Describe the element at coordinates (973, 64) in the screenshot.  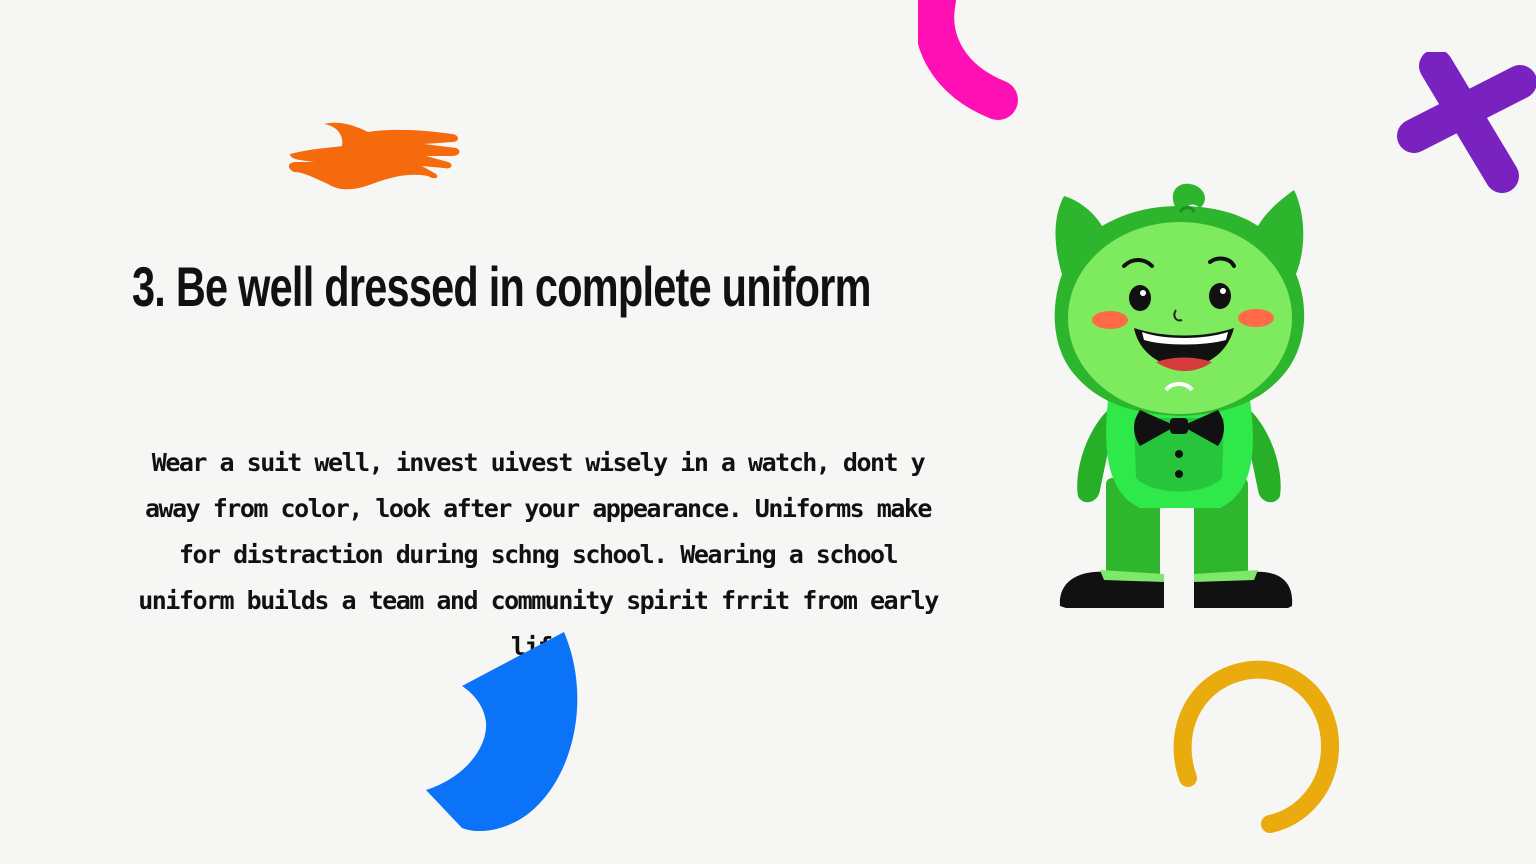
I see `magenta-arc-icon` at that location.